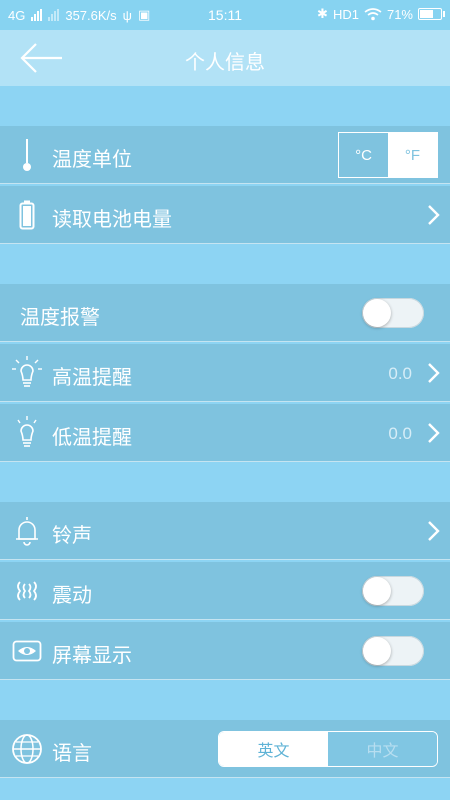 The width and height of the screenshot is (450, 800). What do you see at coordinates (72, 536) in the screenshot?
I see `ringtone-label: 铃声` at bounding box center [72, 536].